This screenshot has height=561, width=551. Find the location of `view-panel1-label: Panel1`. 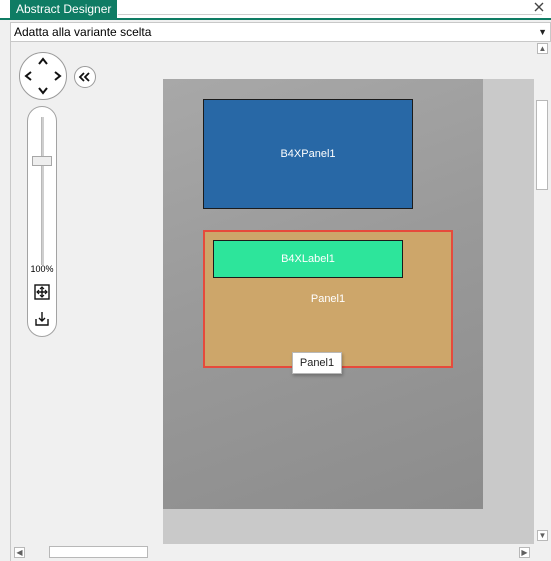

view-panel1-label: Panel1 is located at coordinates (328, 299).